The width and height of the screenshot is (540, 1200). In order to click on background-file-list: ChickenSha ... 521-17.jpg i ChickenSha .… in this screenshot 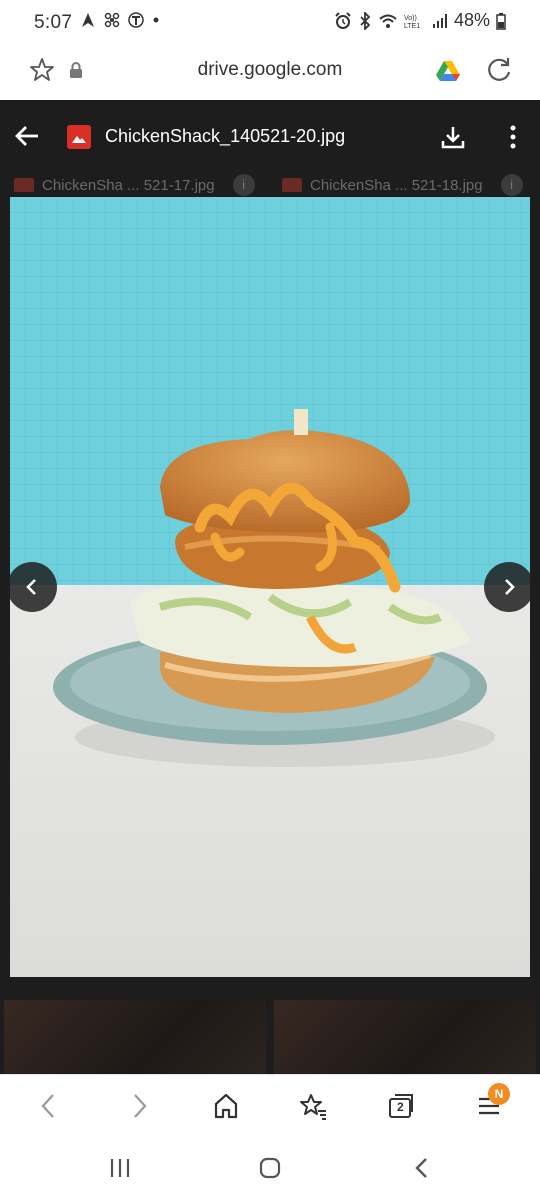, I will do `click(270, 184)`.